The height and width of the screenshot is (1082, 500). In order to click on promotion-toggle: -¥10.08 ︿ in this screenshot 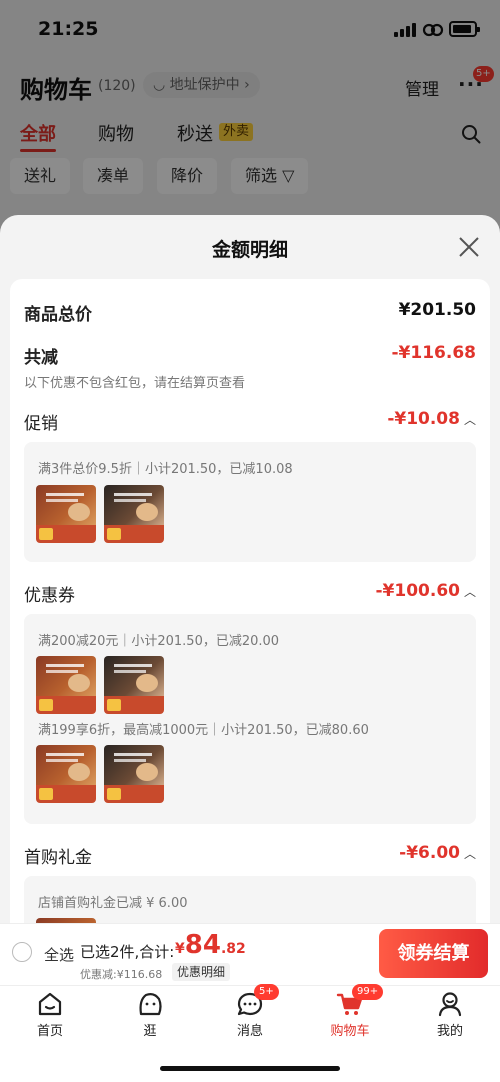, I will do `click(431, 419)`.